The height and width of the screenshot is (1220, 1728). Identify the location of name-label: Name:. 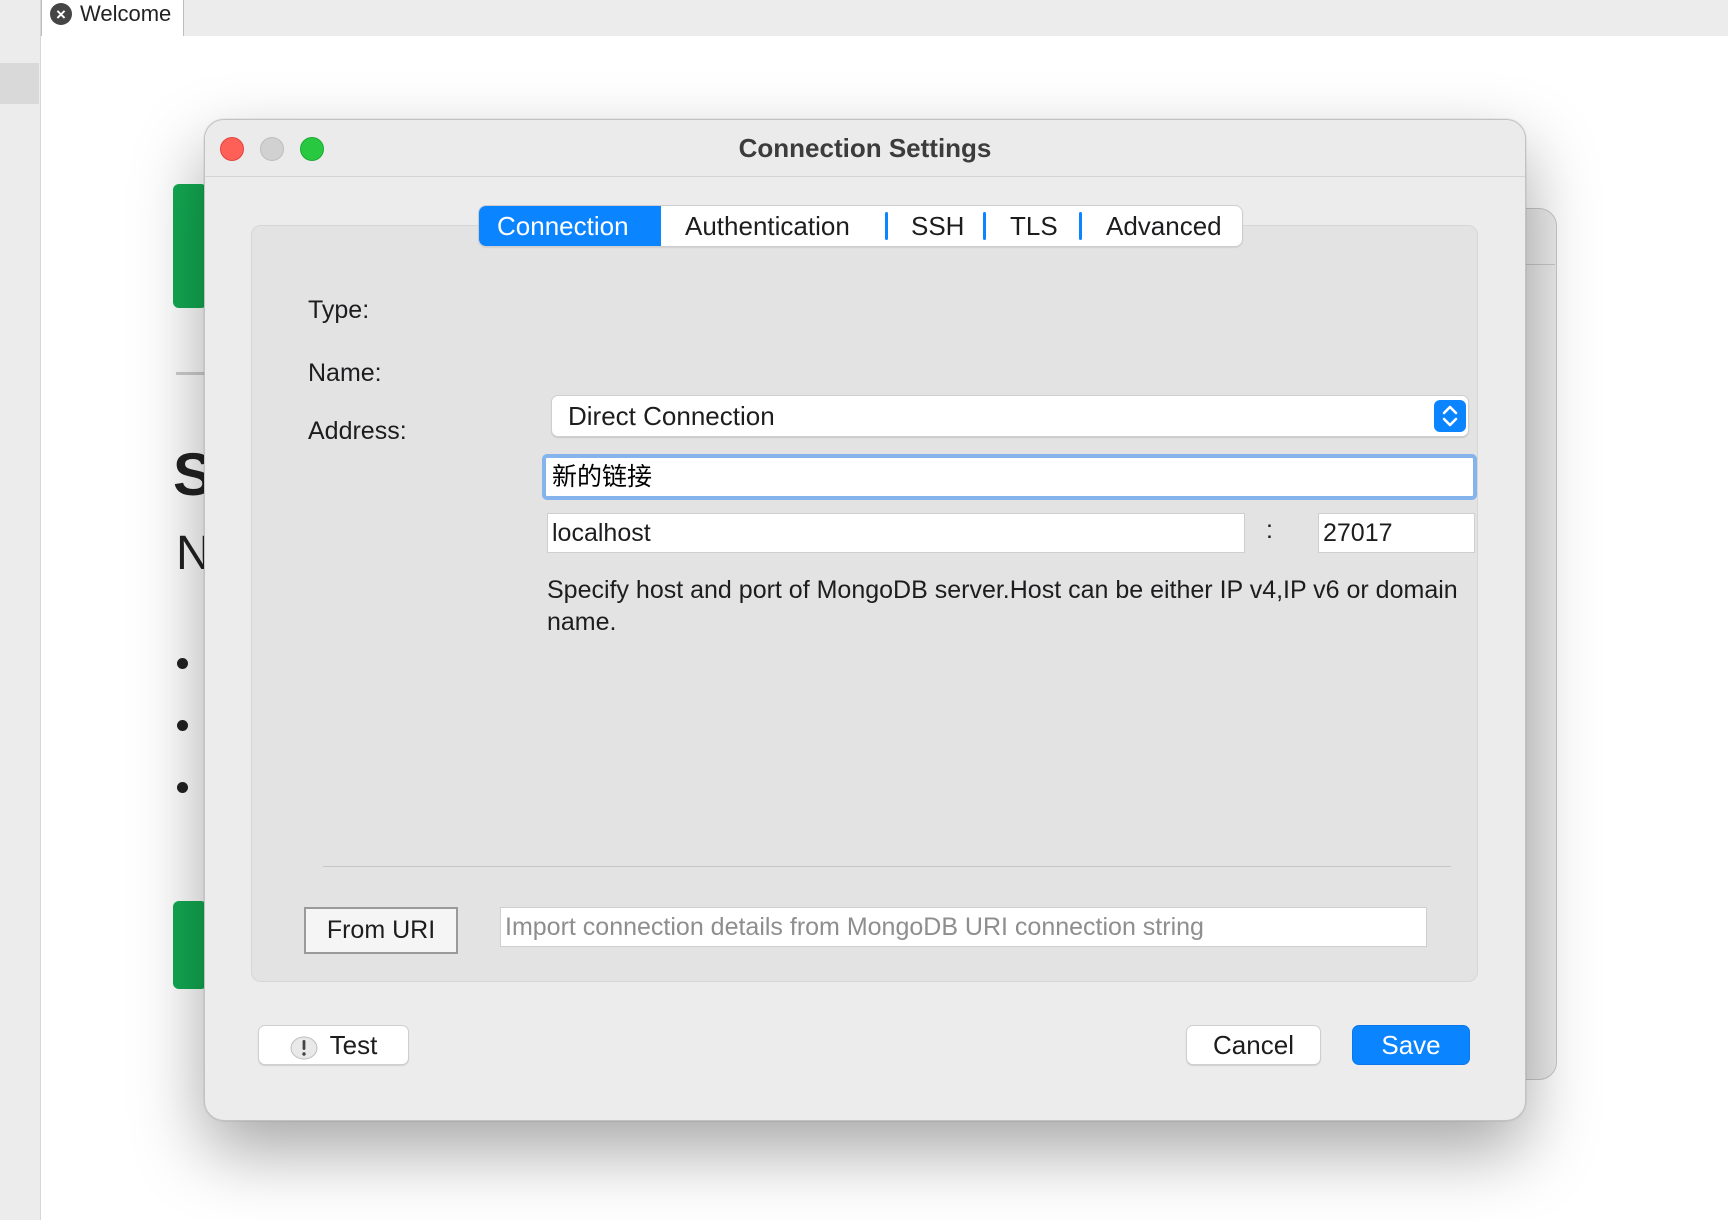
(345, 373).